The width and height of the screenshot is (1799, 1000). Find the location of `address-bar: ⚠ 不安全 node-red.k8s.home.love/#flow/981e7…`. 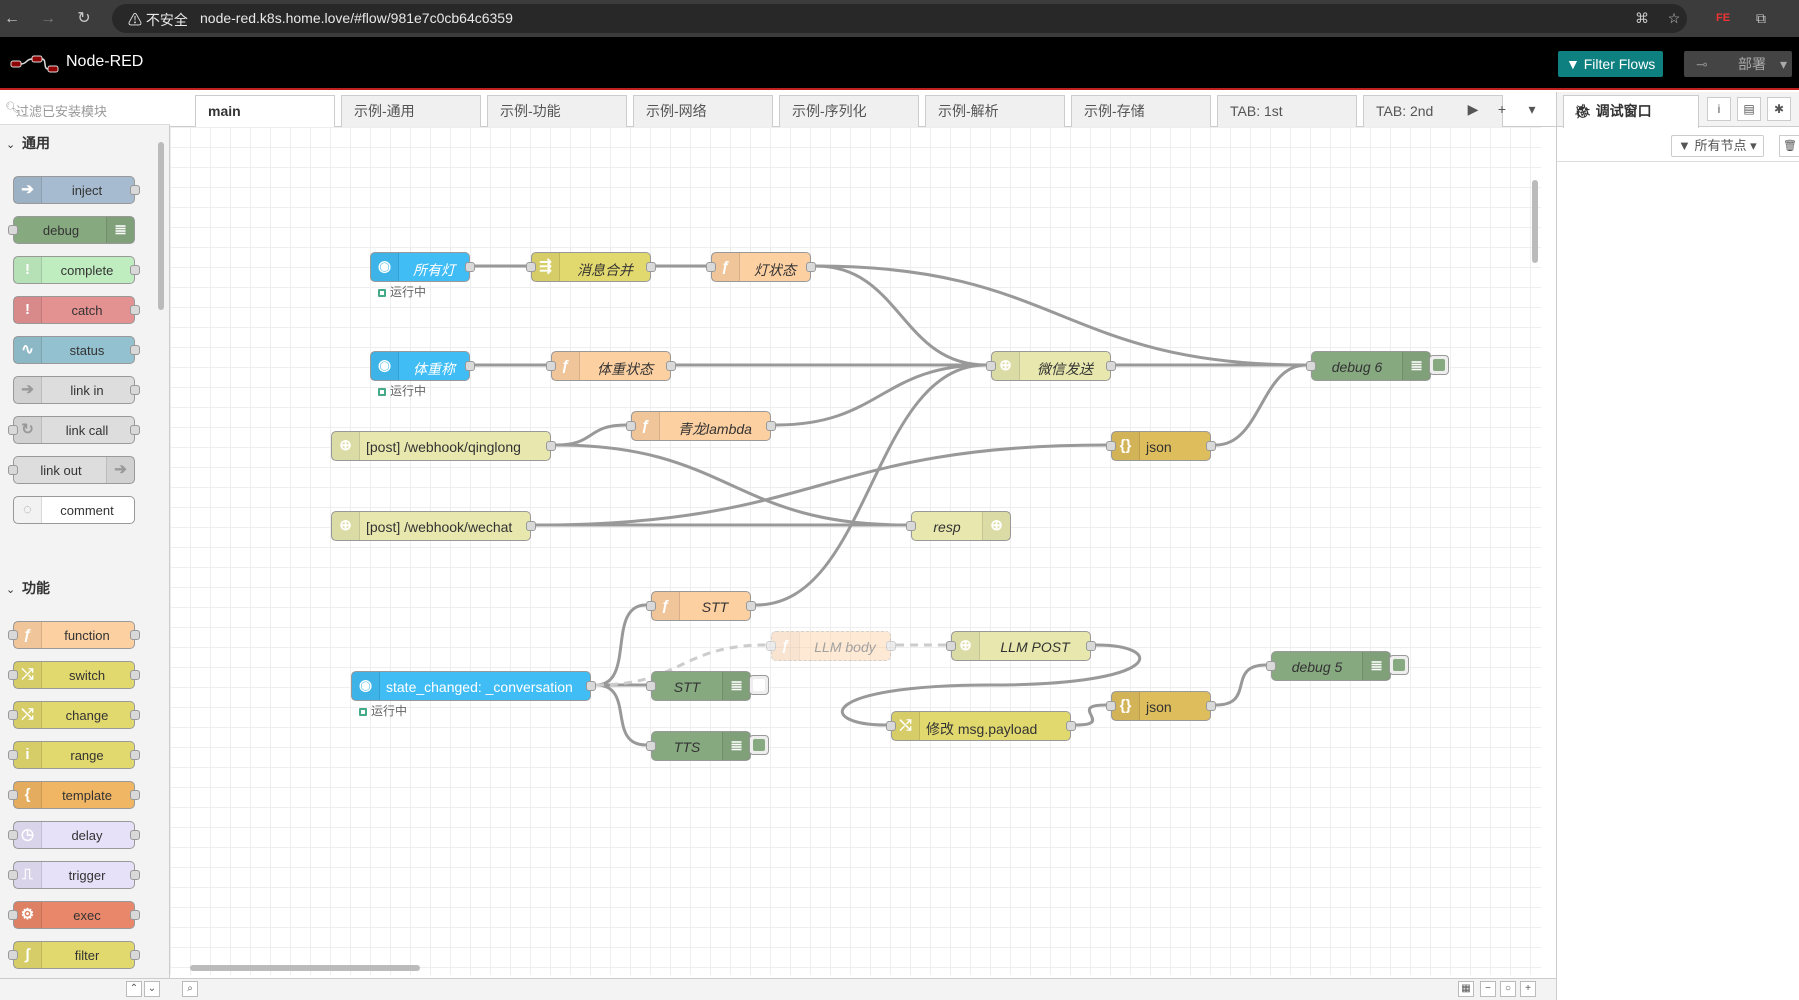

address-bar: ⚠ 不安全 node-red.k8s.home.love/#flow/981e7… is located at coordinates (899, 18).